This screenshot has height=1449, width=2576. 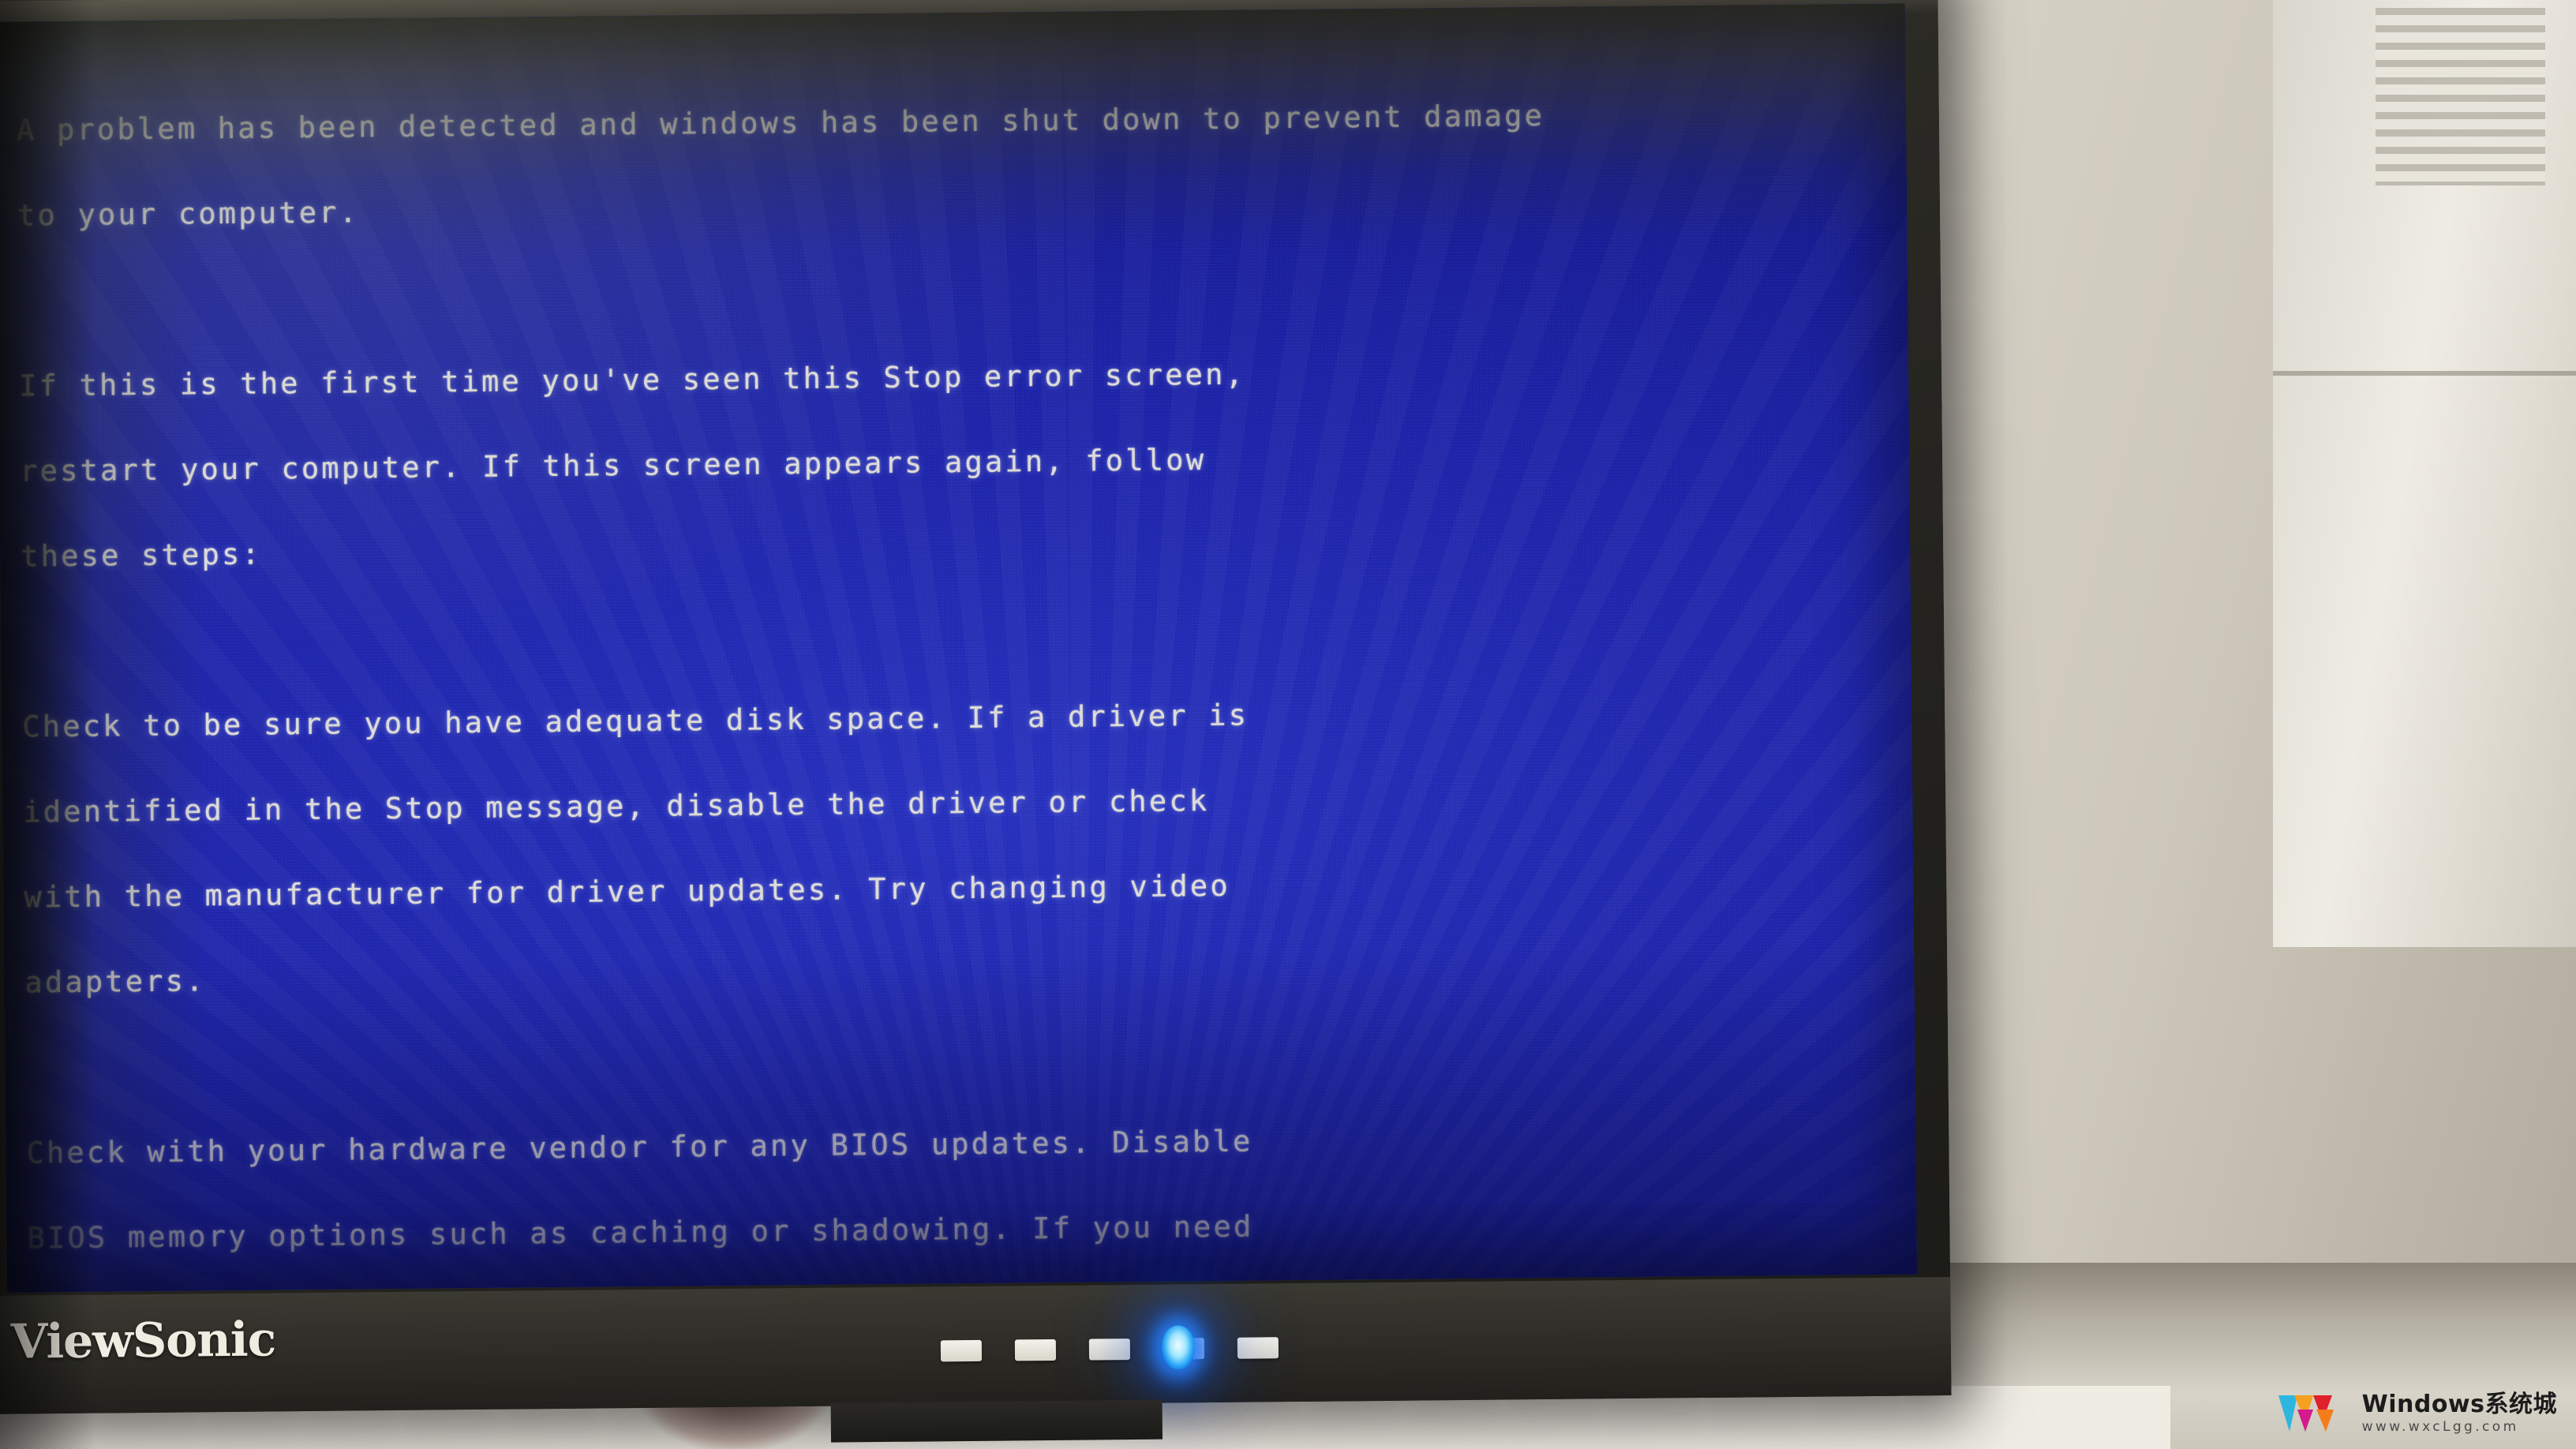 I want to click on left-edge-shadow, so click(x=47, y=724).